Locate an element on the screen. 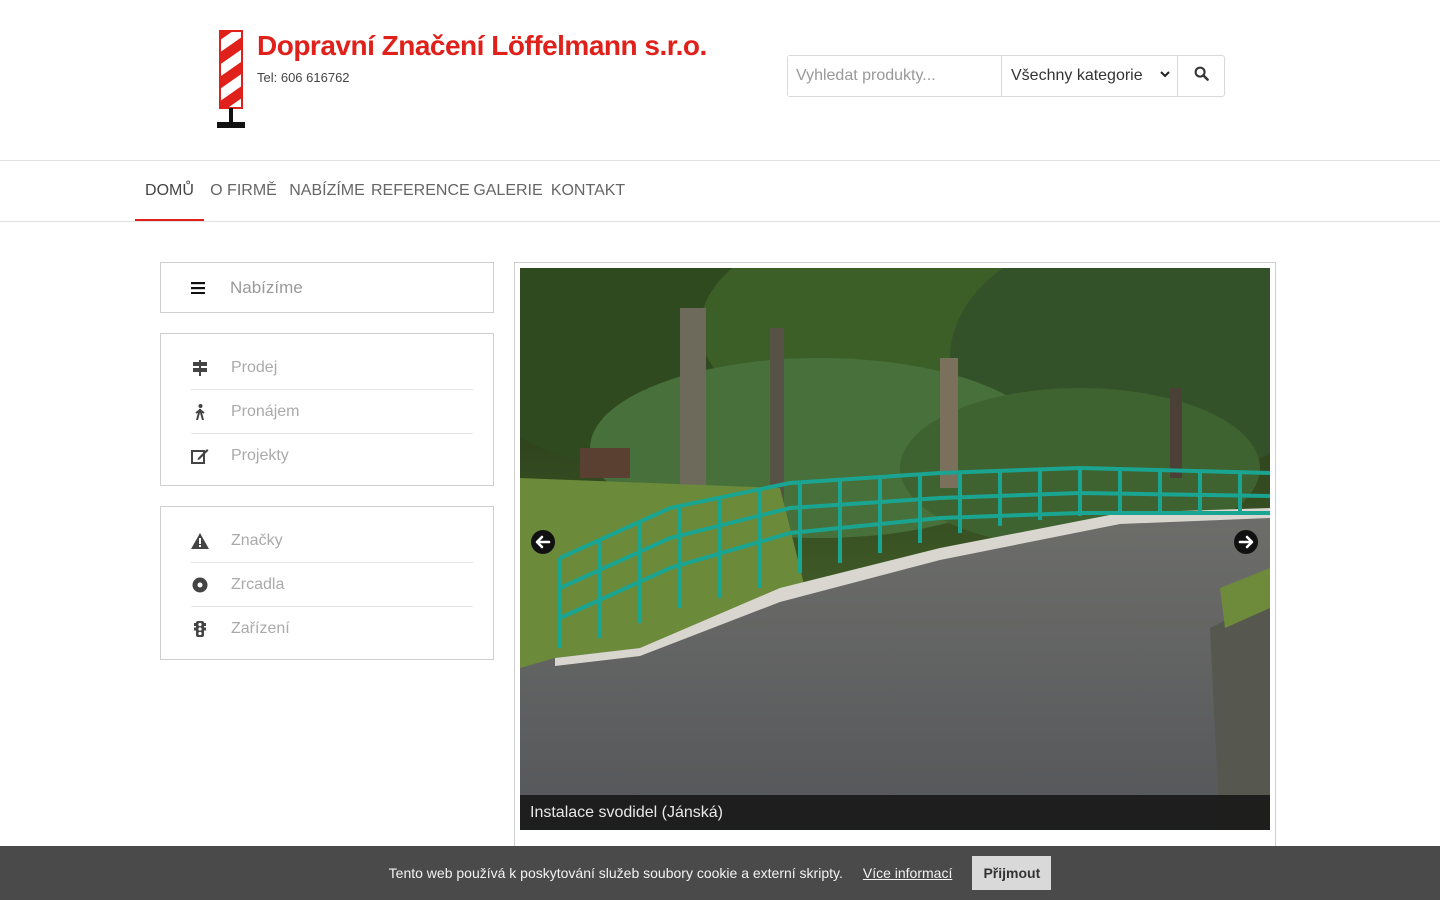  arrow-left-icon is located at coordinates (543, 542).